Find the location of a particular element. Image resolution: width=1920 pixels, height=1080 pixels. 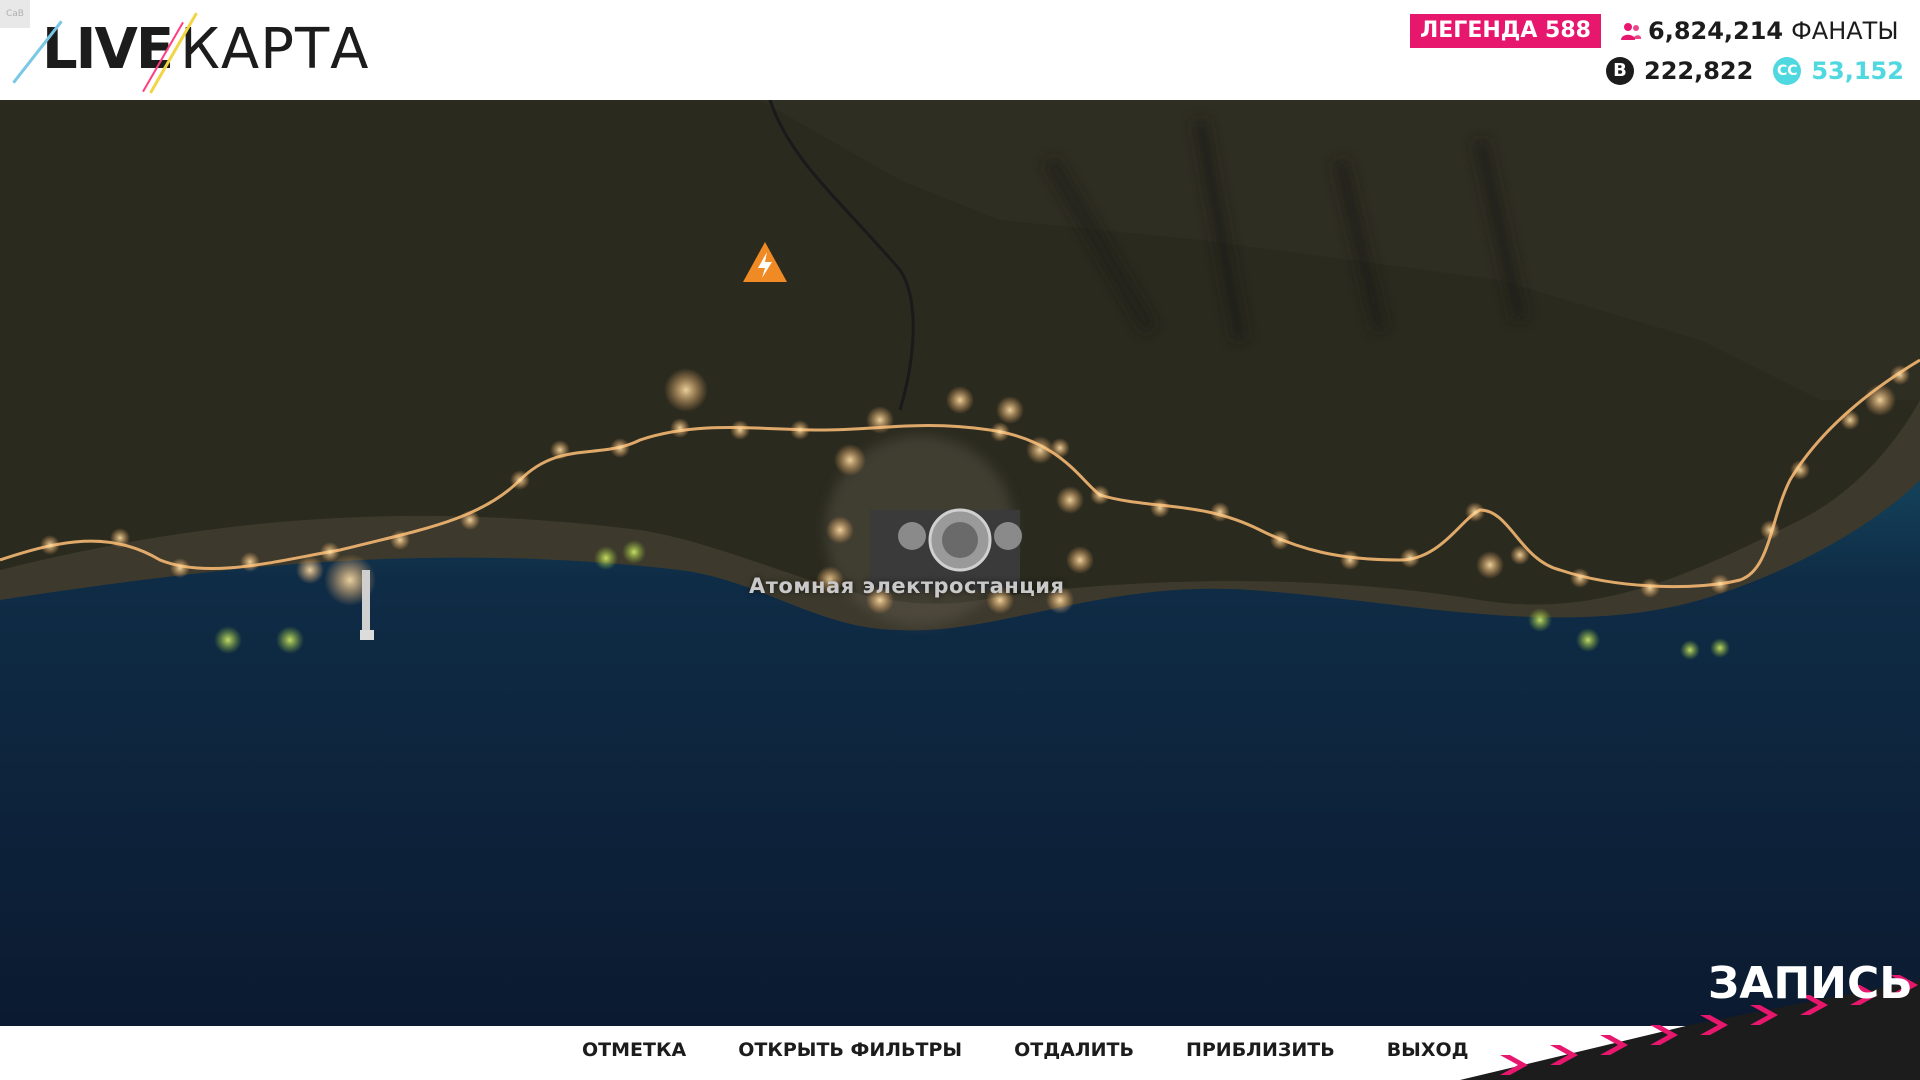

currency-row: B 222,822 CC 53,152 is located at coordinates (1755, 71).